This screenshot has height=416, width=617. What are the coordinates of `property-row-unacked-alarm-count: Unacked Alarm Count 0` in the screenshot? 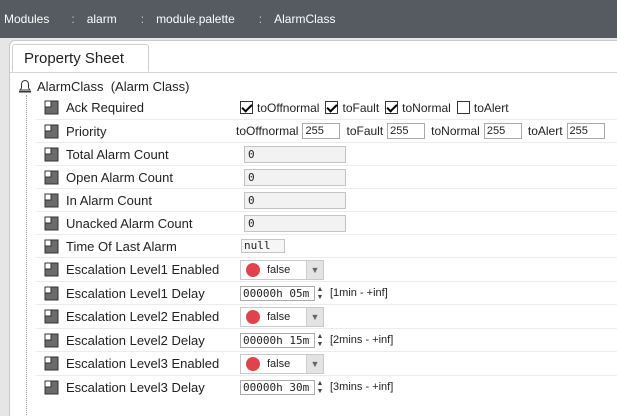 It's located at (326, 222).